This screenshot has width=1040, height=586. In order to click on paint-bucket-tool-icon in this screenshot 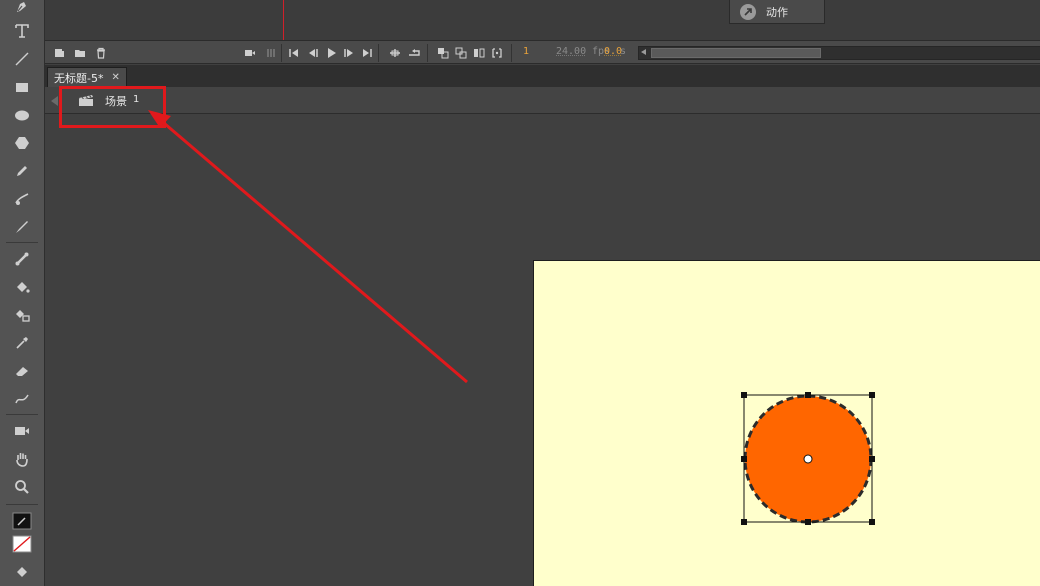, I will do `click(22, 287)`.